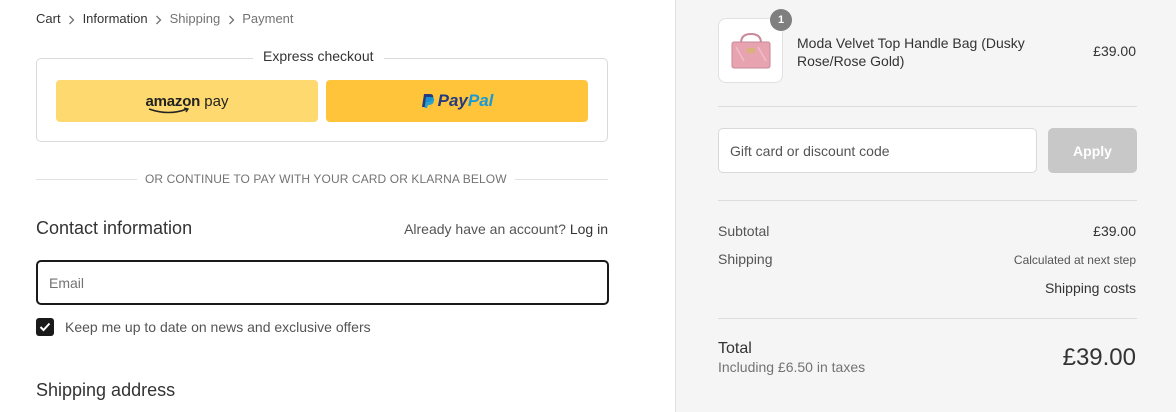  I want to click on amazon-smile-icon, so click(169, 109).